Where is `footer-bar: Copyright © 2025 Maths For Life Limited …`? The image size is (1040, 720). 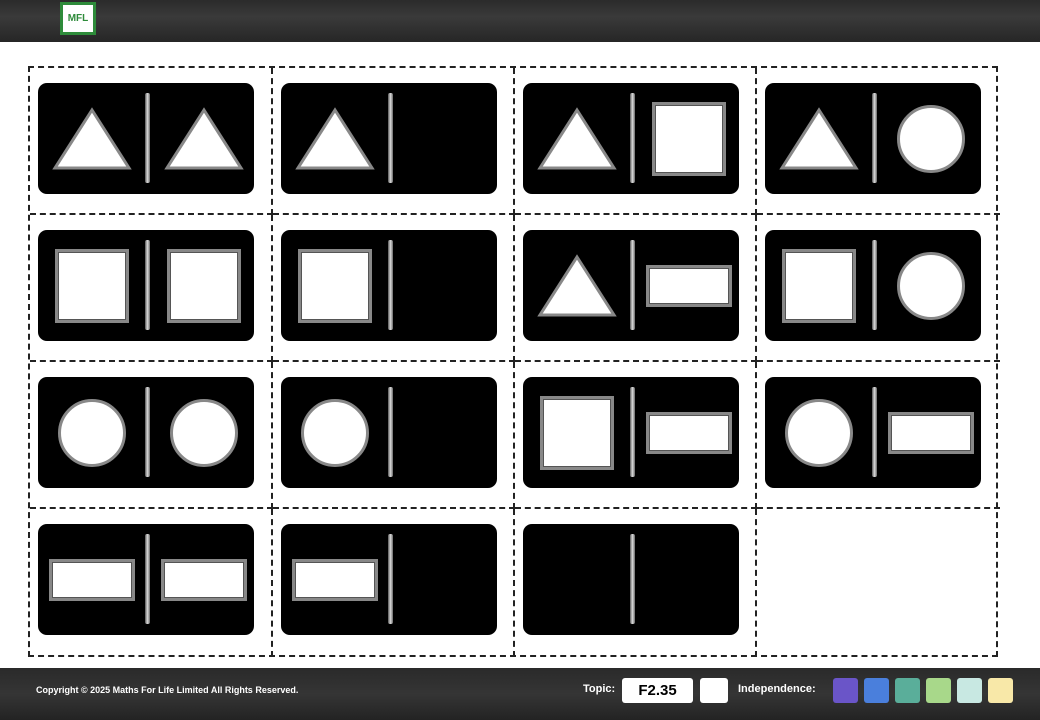
footer-bar: Copyright © 2025 Maths For Life Limited … is located at coordinates (520, 694).